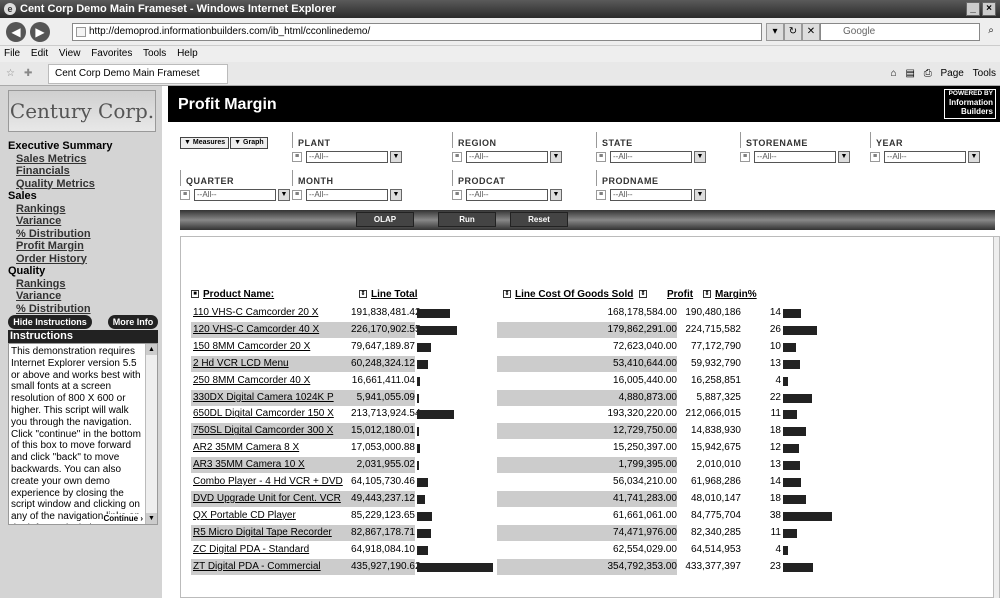 The width and height of the screenshot is (1000, 598). What do you see at coordinates (83, 184) in the screenshot?
I see `nav-link: Quality Metrics` at bounding box center [83, 184].